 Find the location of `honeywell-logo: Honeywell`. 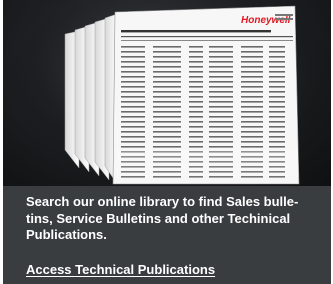

honeywell-logo: Honeywell is located at coordinates (266, 20).